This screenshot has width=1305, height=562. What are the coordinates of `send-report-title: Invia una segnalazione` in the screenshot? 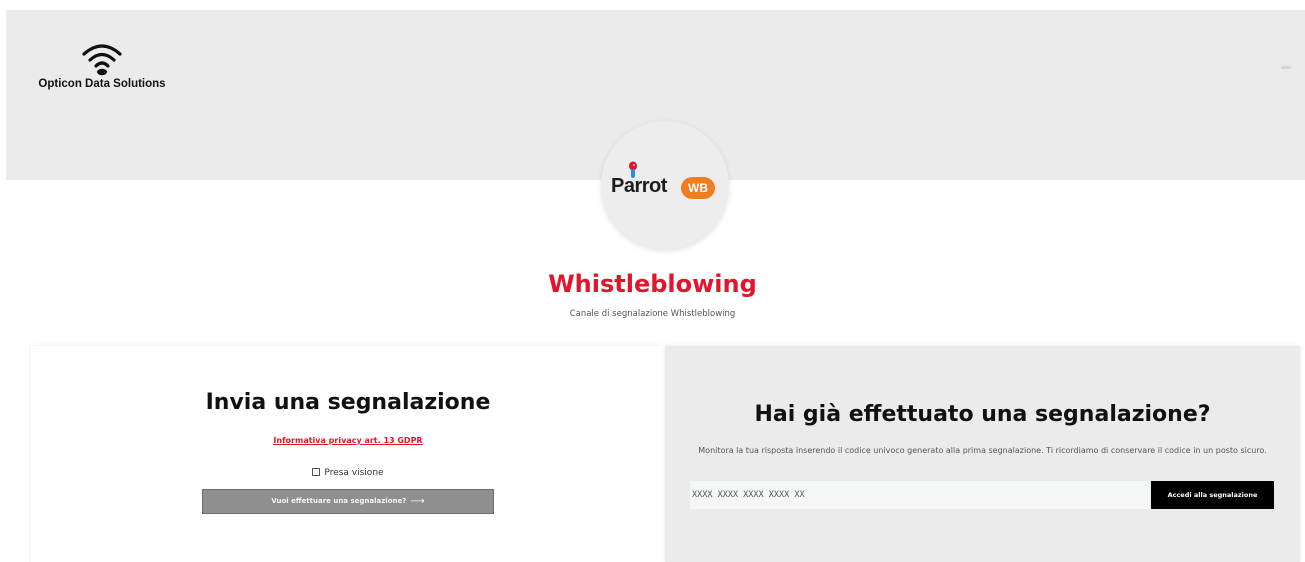 It's located at (348, 402).